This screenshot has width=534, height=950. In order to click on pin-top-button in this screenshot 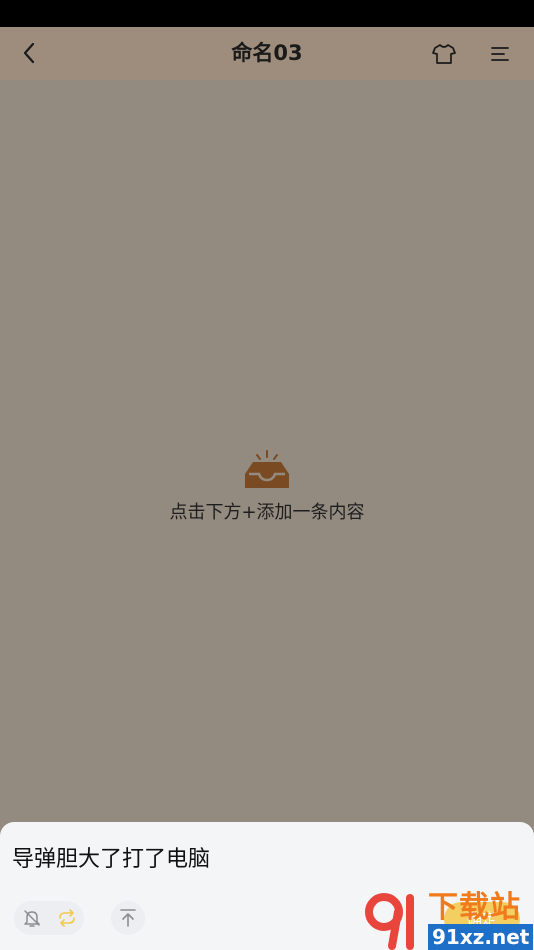, I will do `click(128, 918)`.